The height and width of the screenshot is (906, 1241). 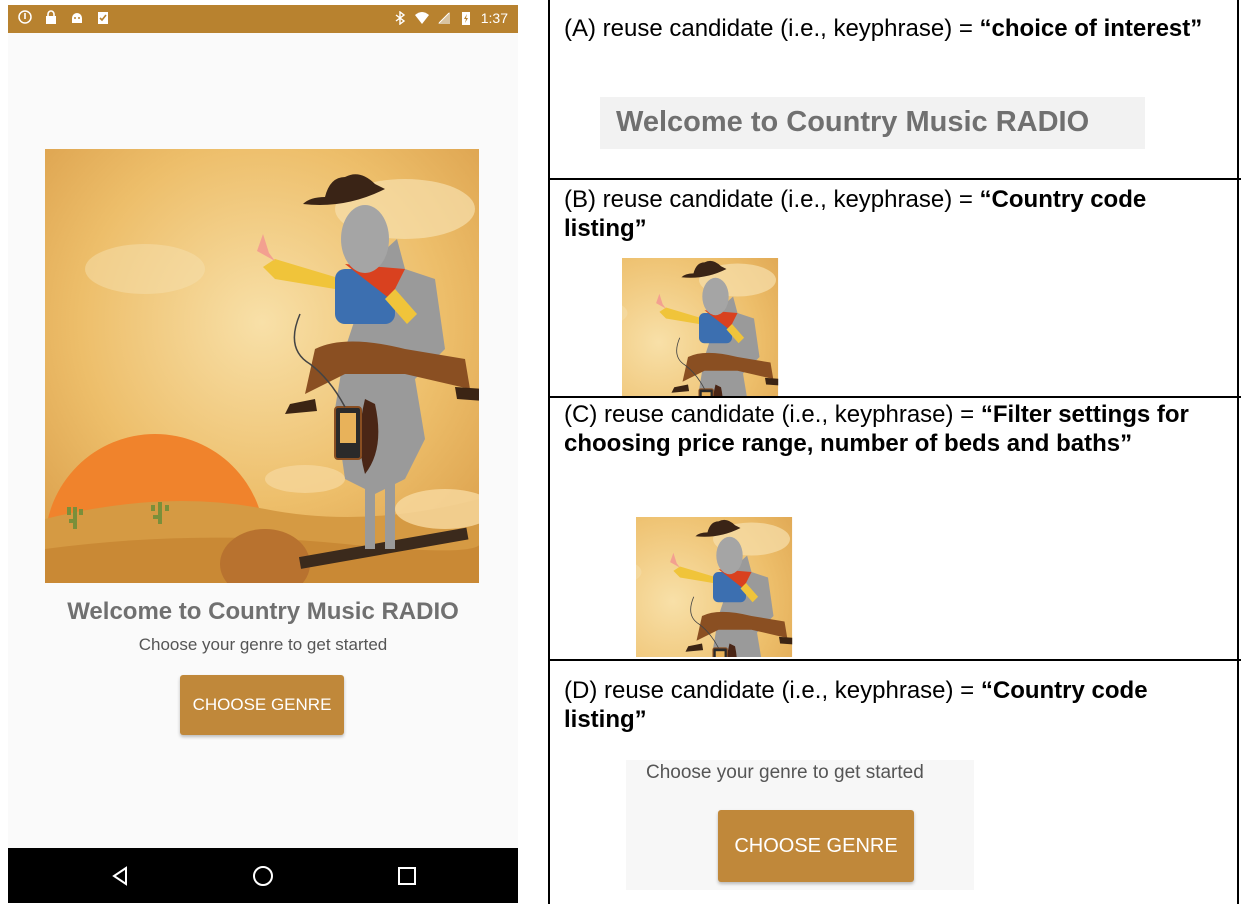 I want to click on clock: 1:37, so click(x=494, y=18).